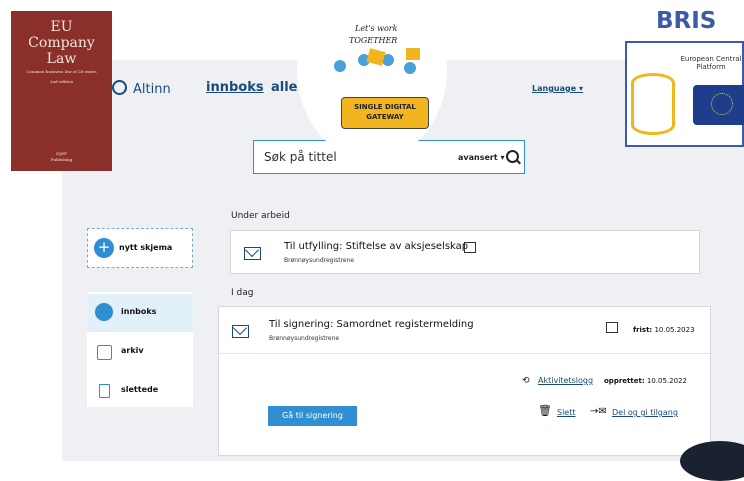 The width and height of the screenshot is (744, 481). I want to click on book-title-line: EU, so click(61, 27).